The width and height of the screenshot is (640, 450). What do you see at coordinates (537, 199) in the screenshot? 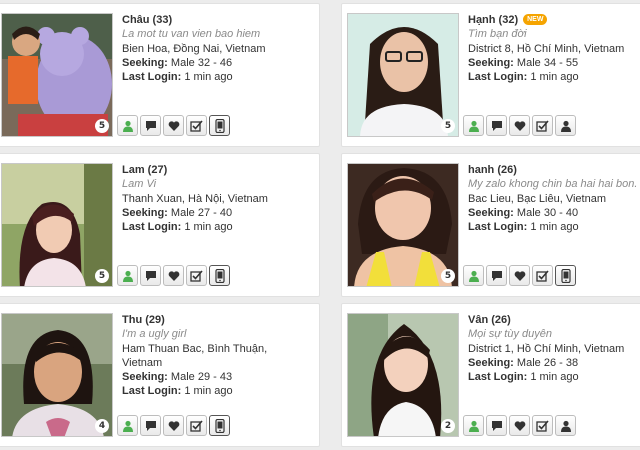
I see `member-location: Bac Lieu, Bạc Liêu, Vietnam` at bounding box center [537, 199].